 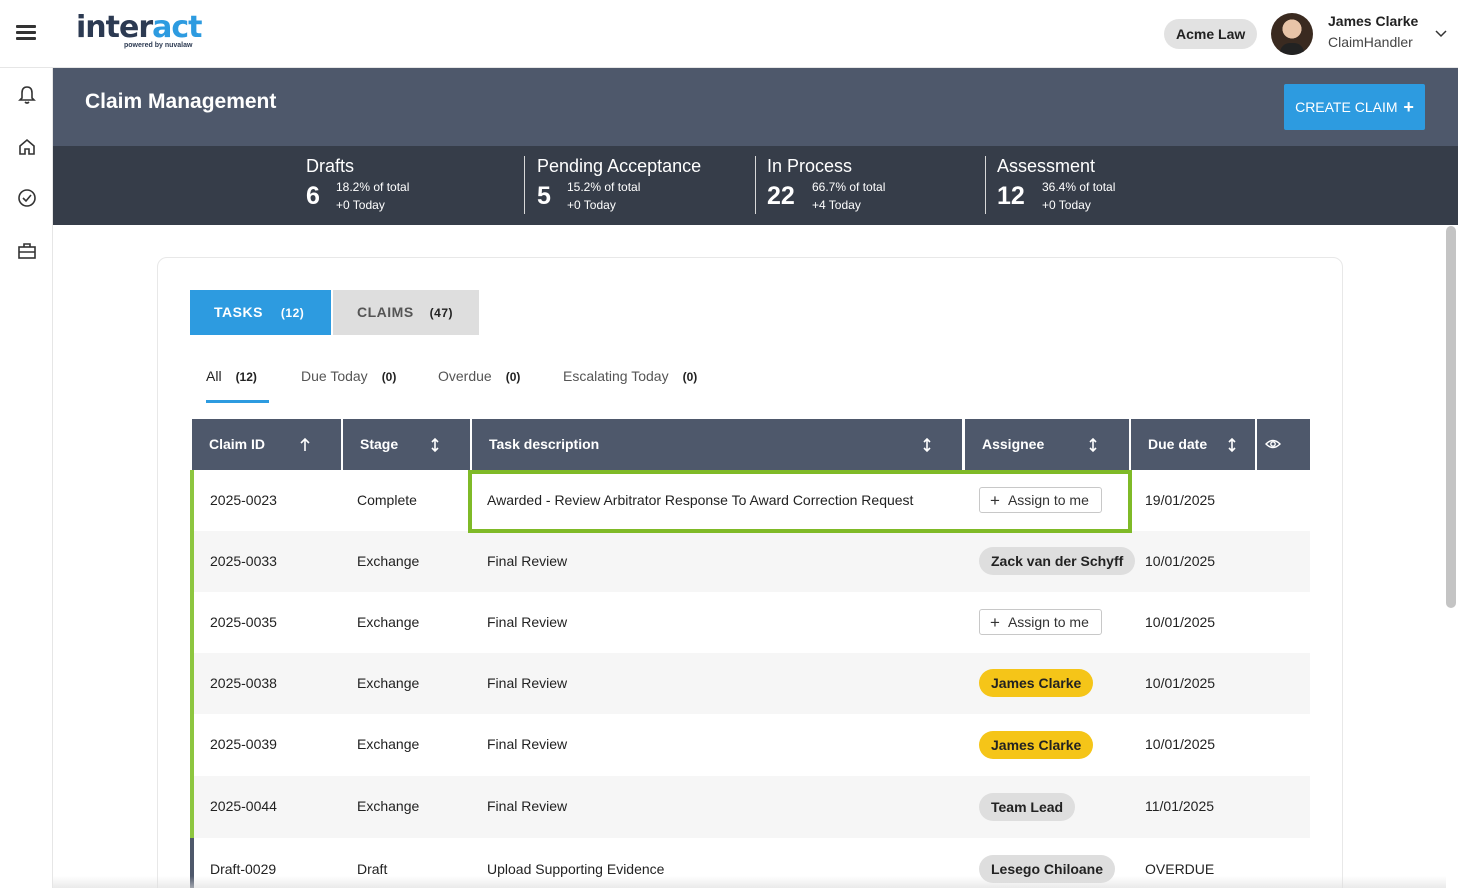 I want to click on column-label: Assignee, so click(x=1013, y=444).